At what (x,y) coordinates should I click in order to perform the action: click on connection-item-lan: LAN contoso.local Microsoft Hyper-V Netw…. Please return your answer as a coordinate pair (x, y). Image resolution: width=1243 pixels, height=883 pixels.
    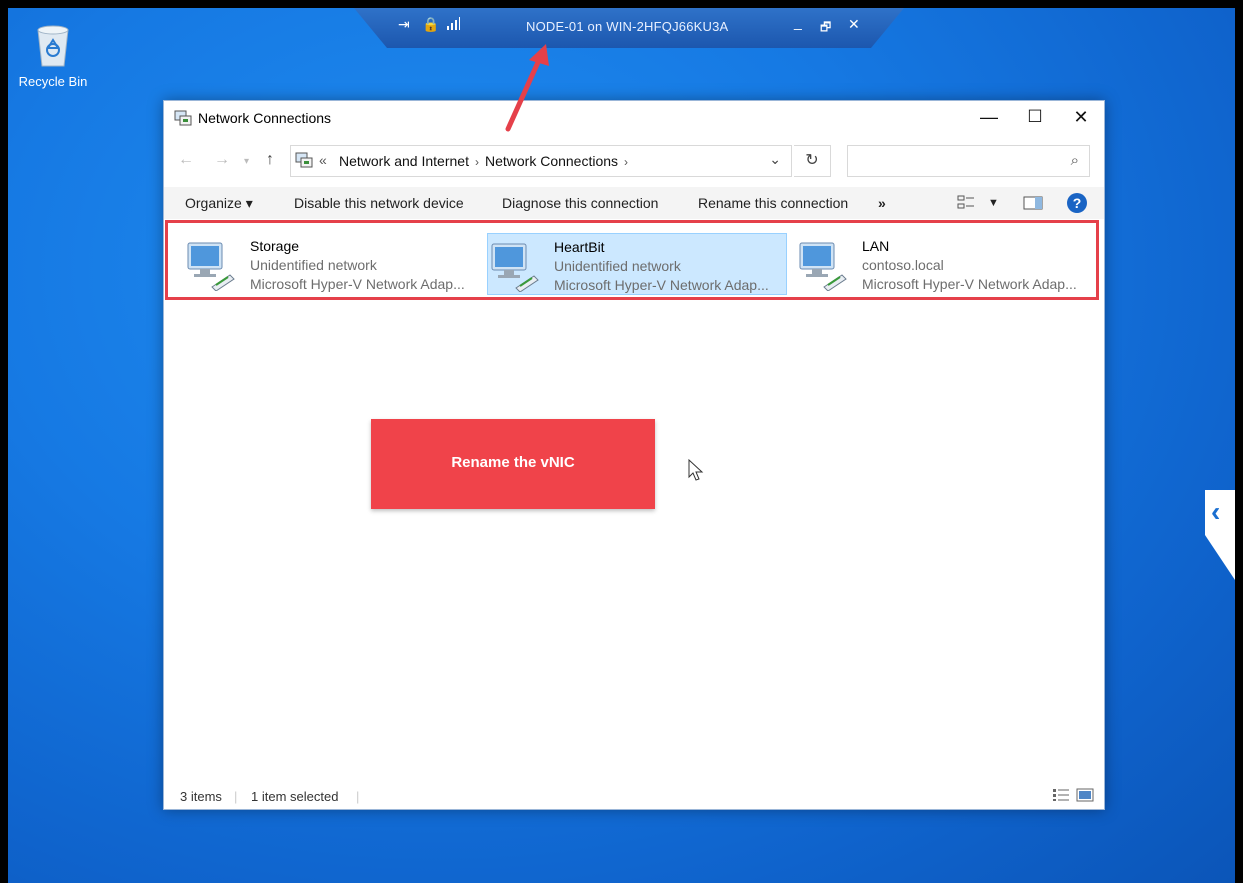
    Looking at the image, I should click on (930, 264).